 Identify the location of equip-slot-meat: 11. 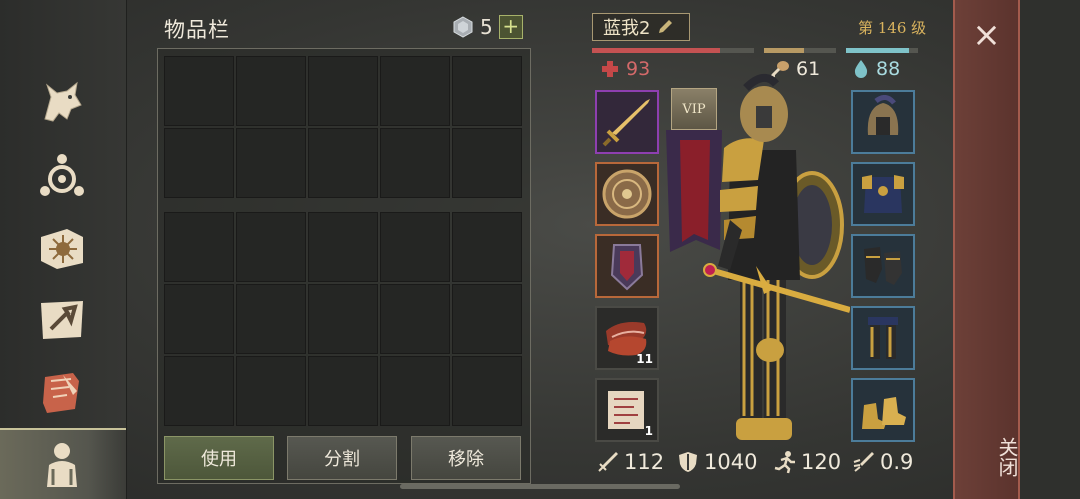
(627, 338).